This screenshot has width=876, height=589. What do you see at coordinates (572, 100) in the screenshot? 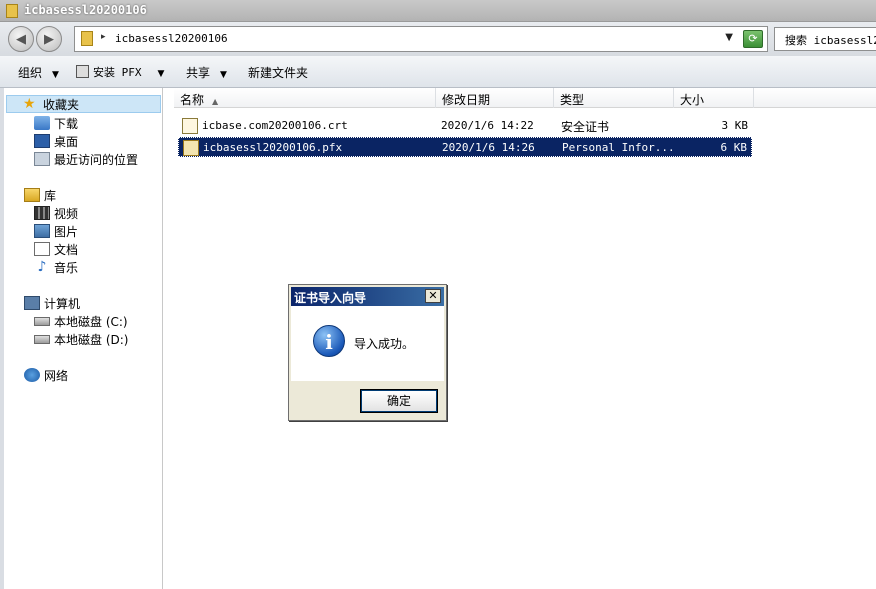
I see `column-type-label: 类型` at bounding box center [572, 100].